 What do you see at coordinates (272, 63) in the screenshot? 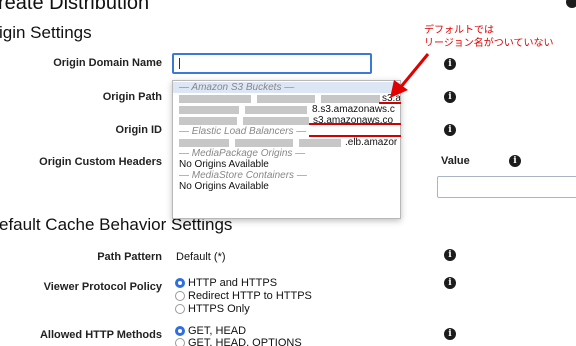
I see `origin-domain-name-input` at bounding box center [272, 63].